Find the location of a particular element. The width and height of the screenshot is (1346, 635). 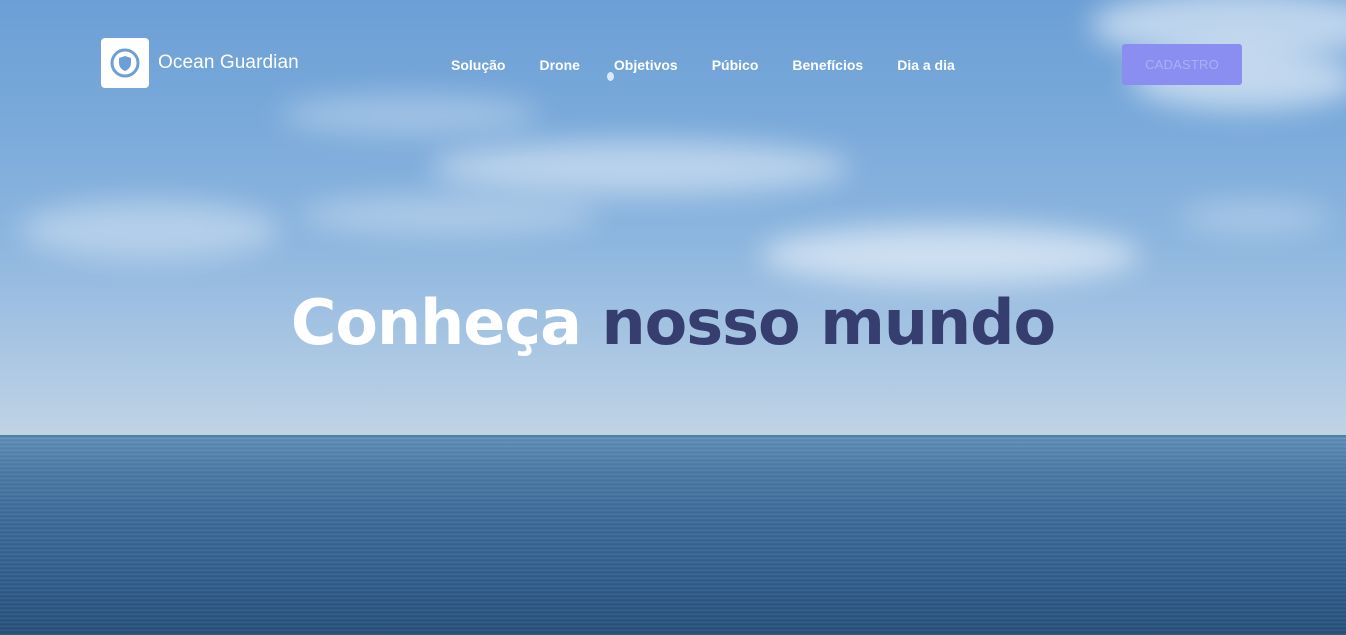

nav-item-drone: Drone is located at coordinates (559, 65).